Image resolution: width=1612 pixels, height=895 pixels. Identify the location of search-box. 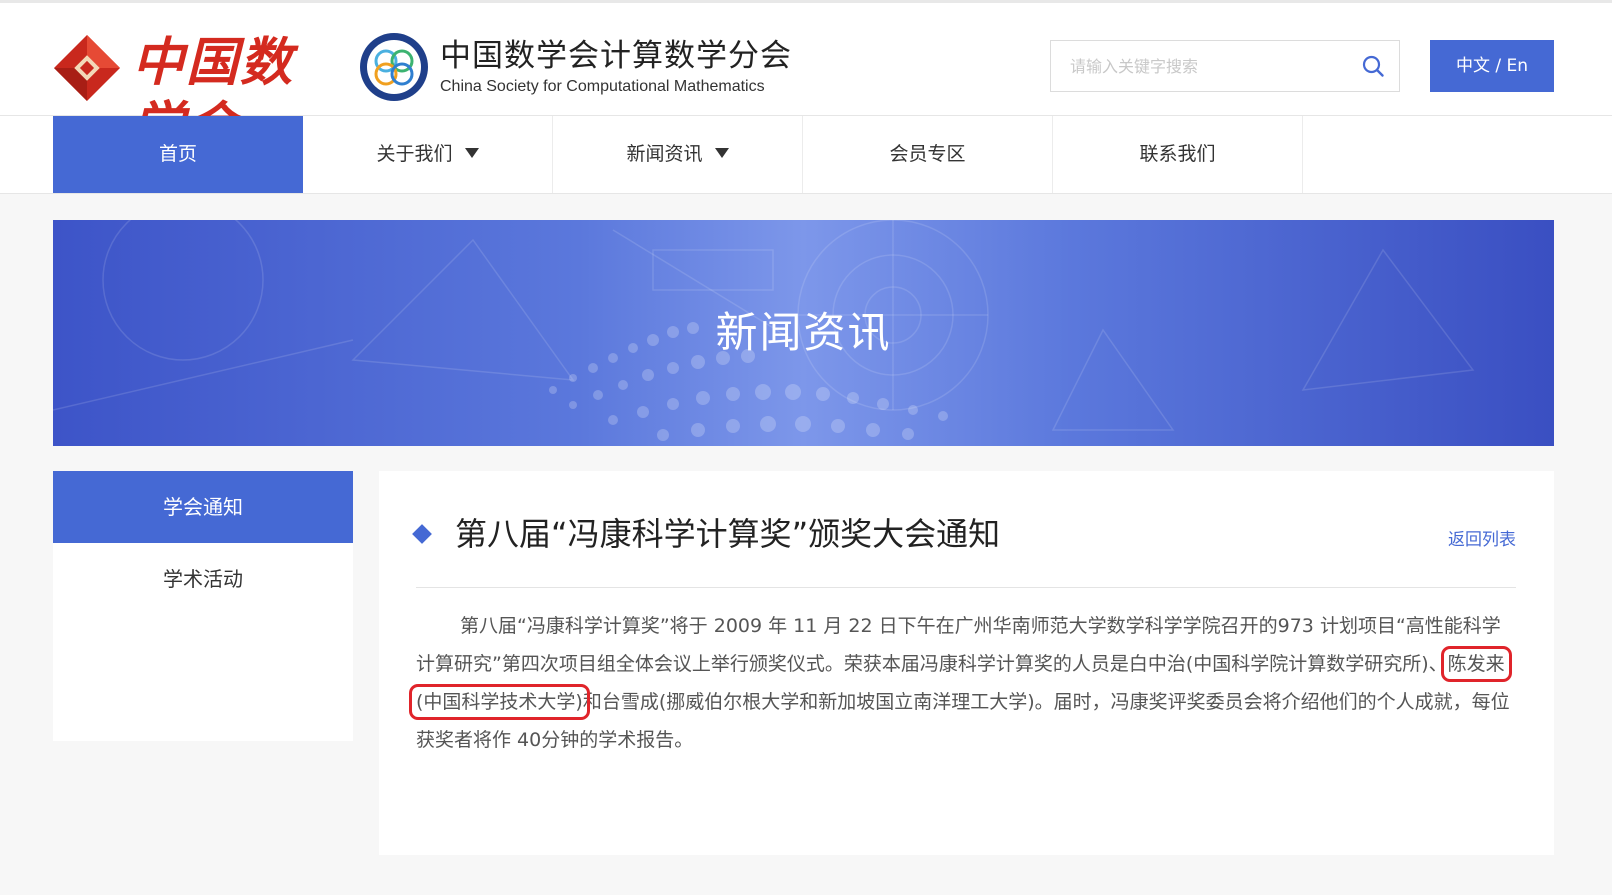
(1225, 66).